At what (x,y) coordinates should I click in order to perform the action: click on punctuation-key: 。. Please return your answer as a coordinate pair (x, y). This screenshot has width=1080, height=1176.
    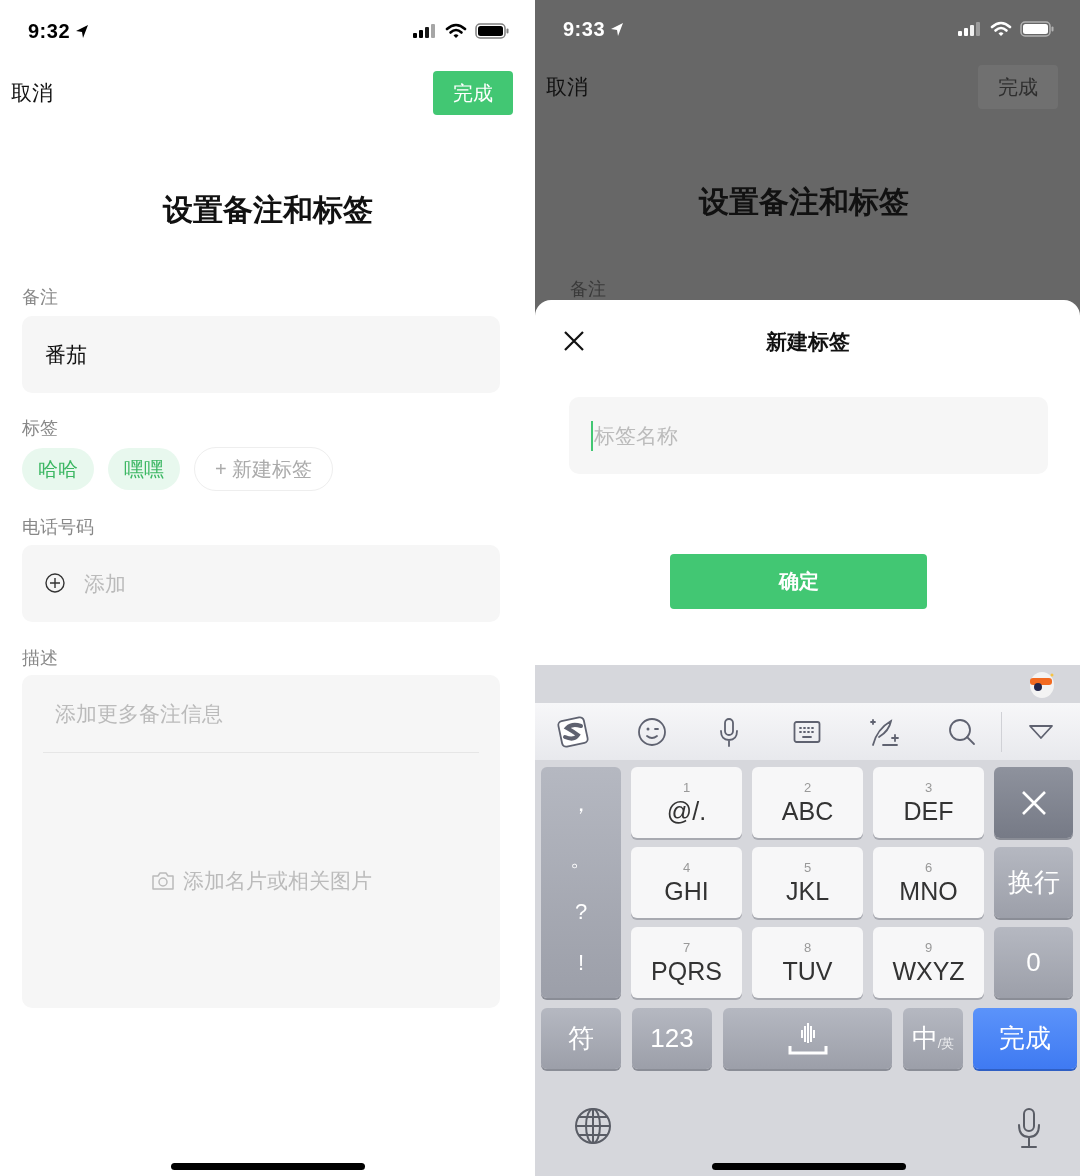
    Looking at the image, I should click on (581, 859).